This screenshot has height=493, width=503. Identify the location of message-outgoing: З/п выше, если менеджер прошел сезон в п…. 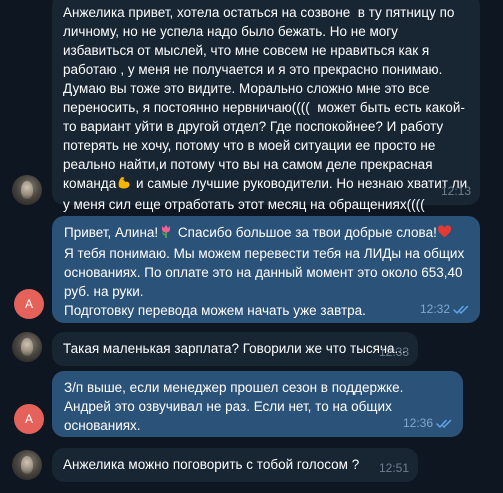
(257, 404).